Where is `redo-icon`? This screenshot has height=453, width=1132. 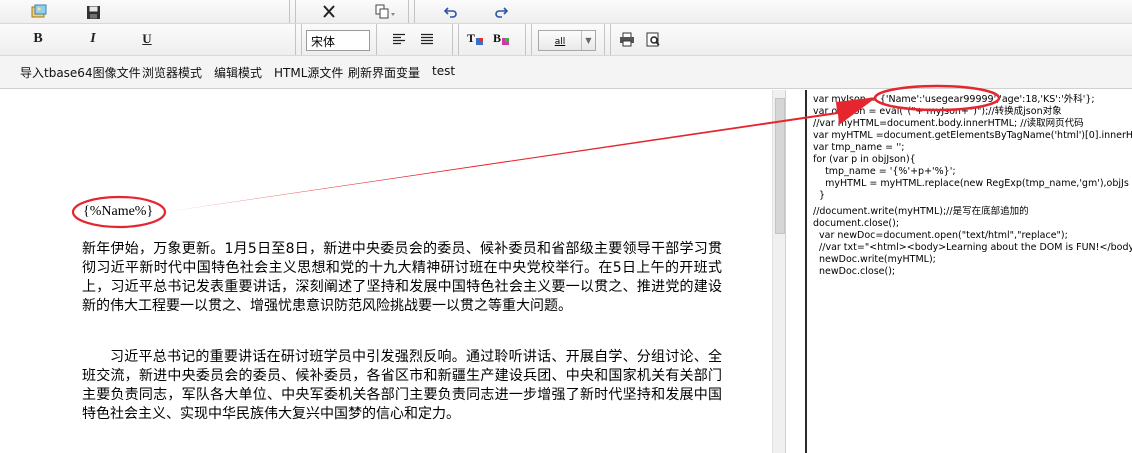
redo-icon is located at coordinates (501, 12).